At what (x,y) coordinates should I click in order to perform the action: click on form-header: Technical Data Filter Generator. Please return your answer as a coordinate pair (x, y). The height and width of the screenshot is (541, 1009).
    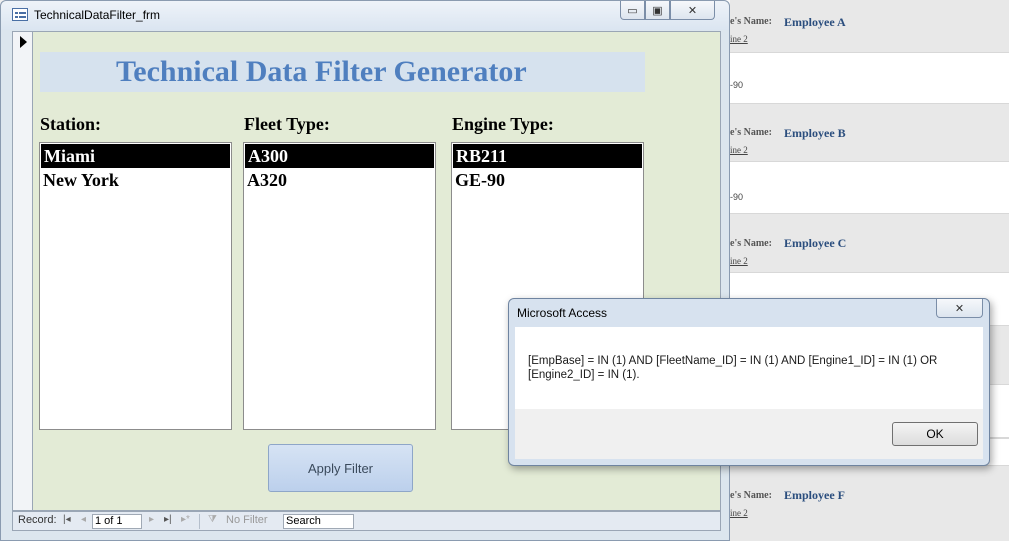
    Looking at the image, I should click on (342, 72).